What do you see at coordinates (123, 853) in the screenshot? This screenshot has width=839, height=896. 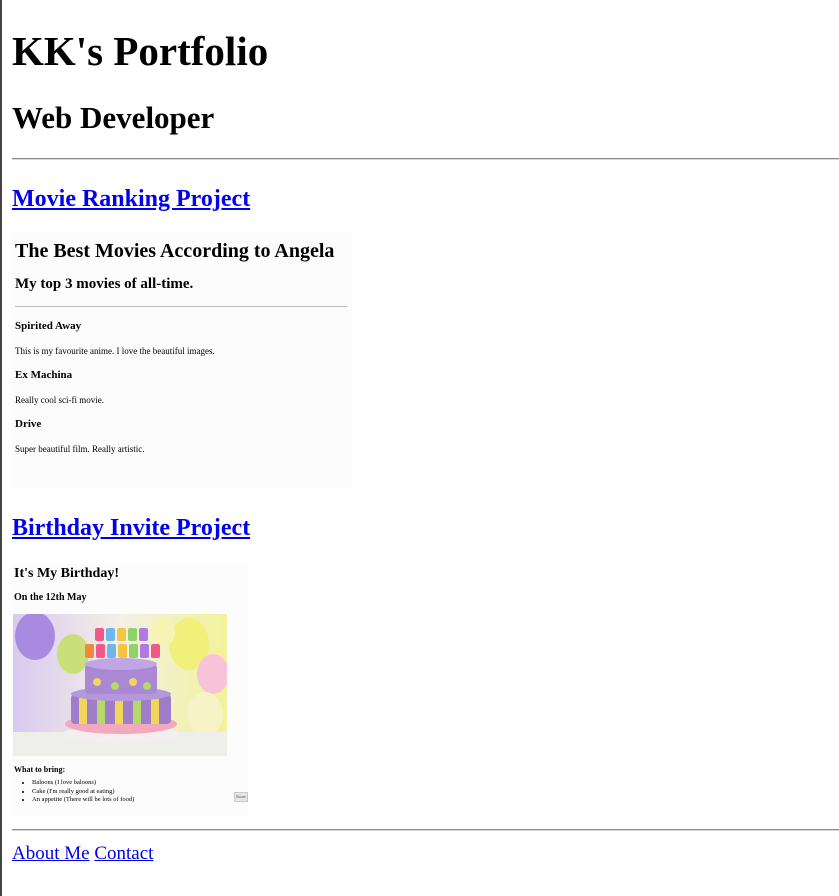 I see `contact-link: Contact` at bounding box center [123, 853].